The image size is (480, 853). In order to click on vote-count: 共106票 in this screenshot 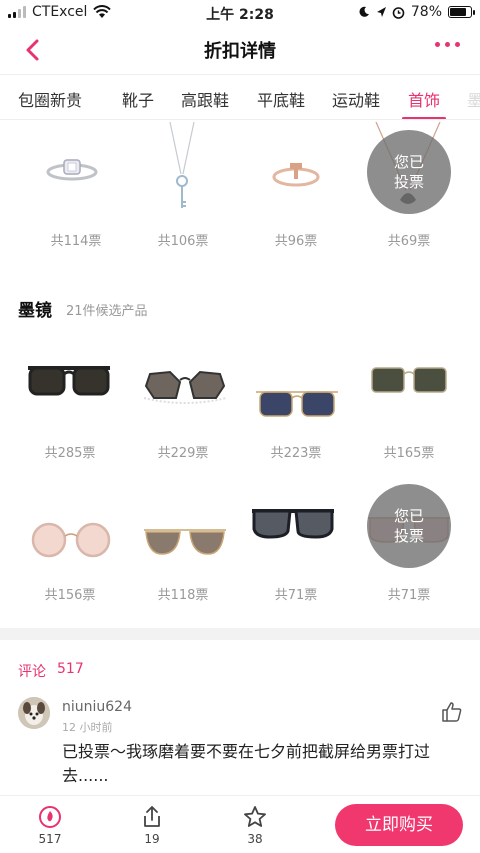, I will do `click(183, 241)`.